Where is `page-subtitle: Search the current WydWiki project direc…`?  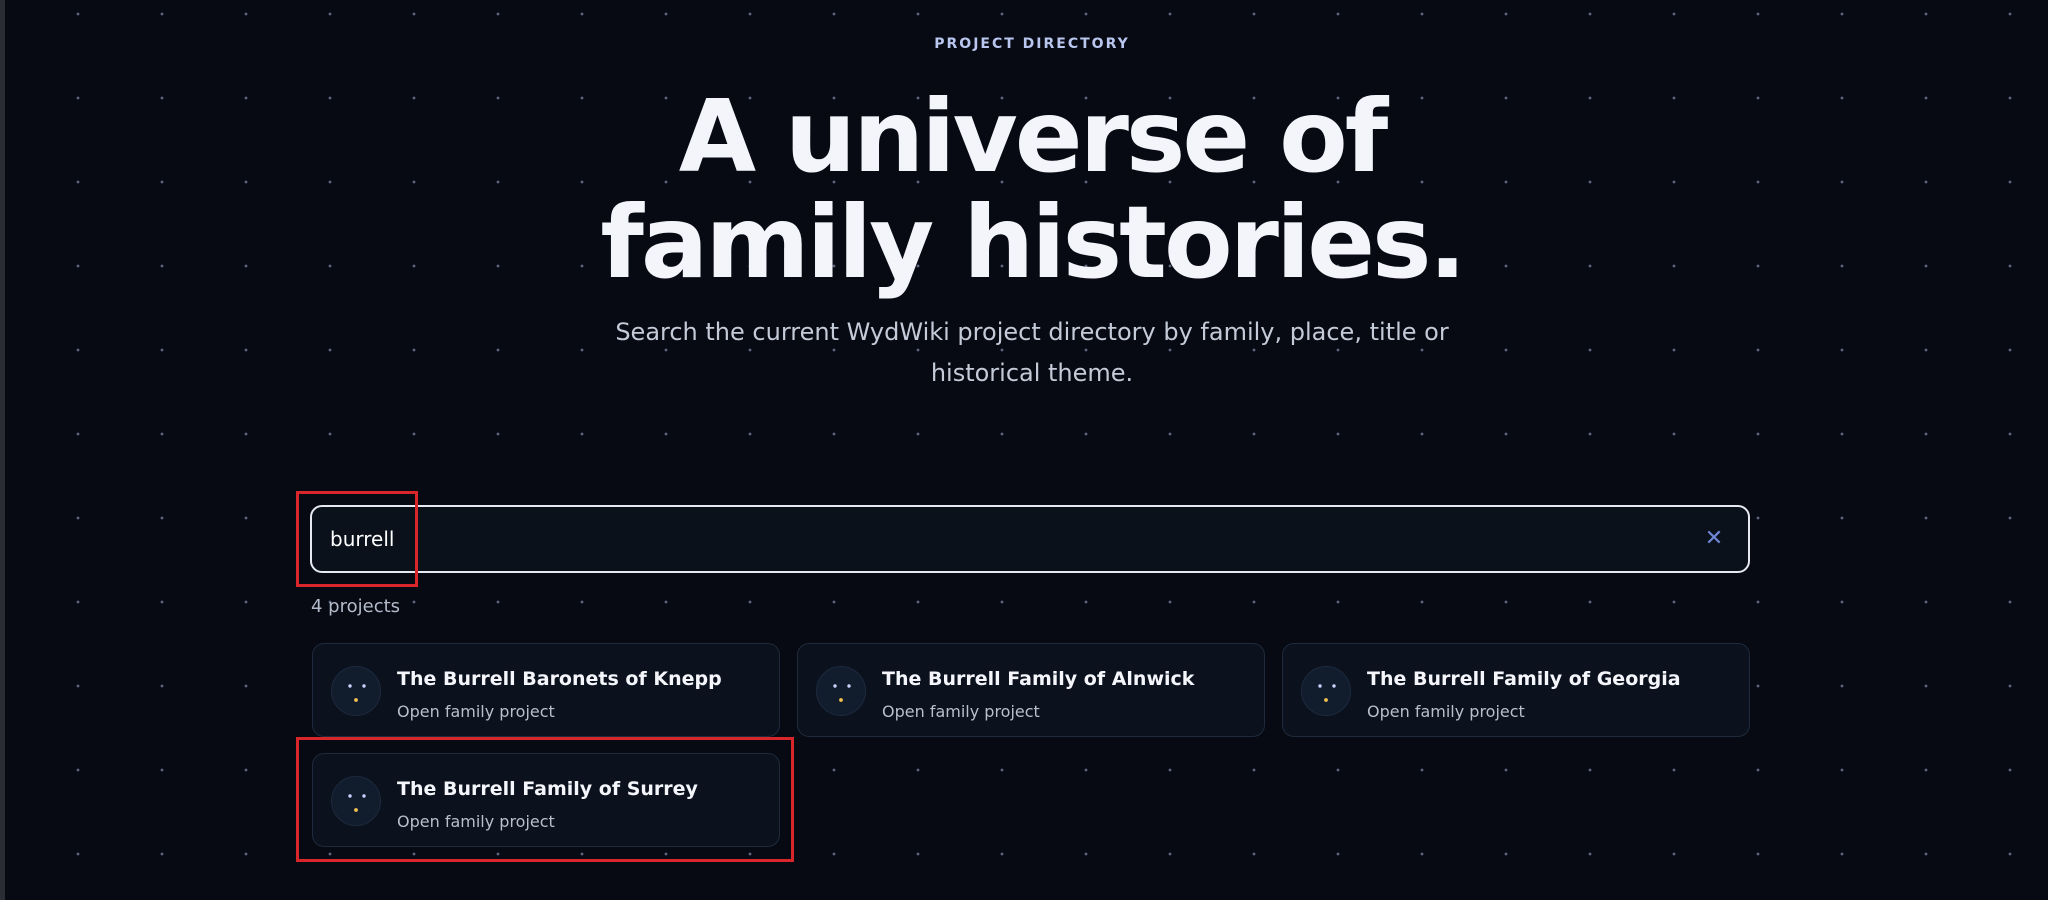
page-subtitle: Search the current WydWiki project direc… is located at coordinates (1032, 352).